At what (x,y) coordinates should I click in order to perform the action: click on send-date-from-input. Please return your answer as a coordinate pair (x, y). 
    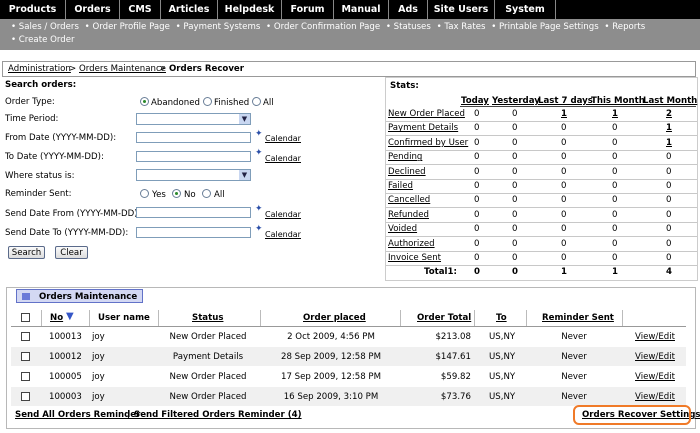
    Looking at the image, I should click on (193, 212).